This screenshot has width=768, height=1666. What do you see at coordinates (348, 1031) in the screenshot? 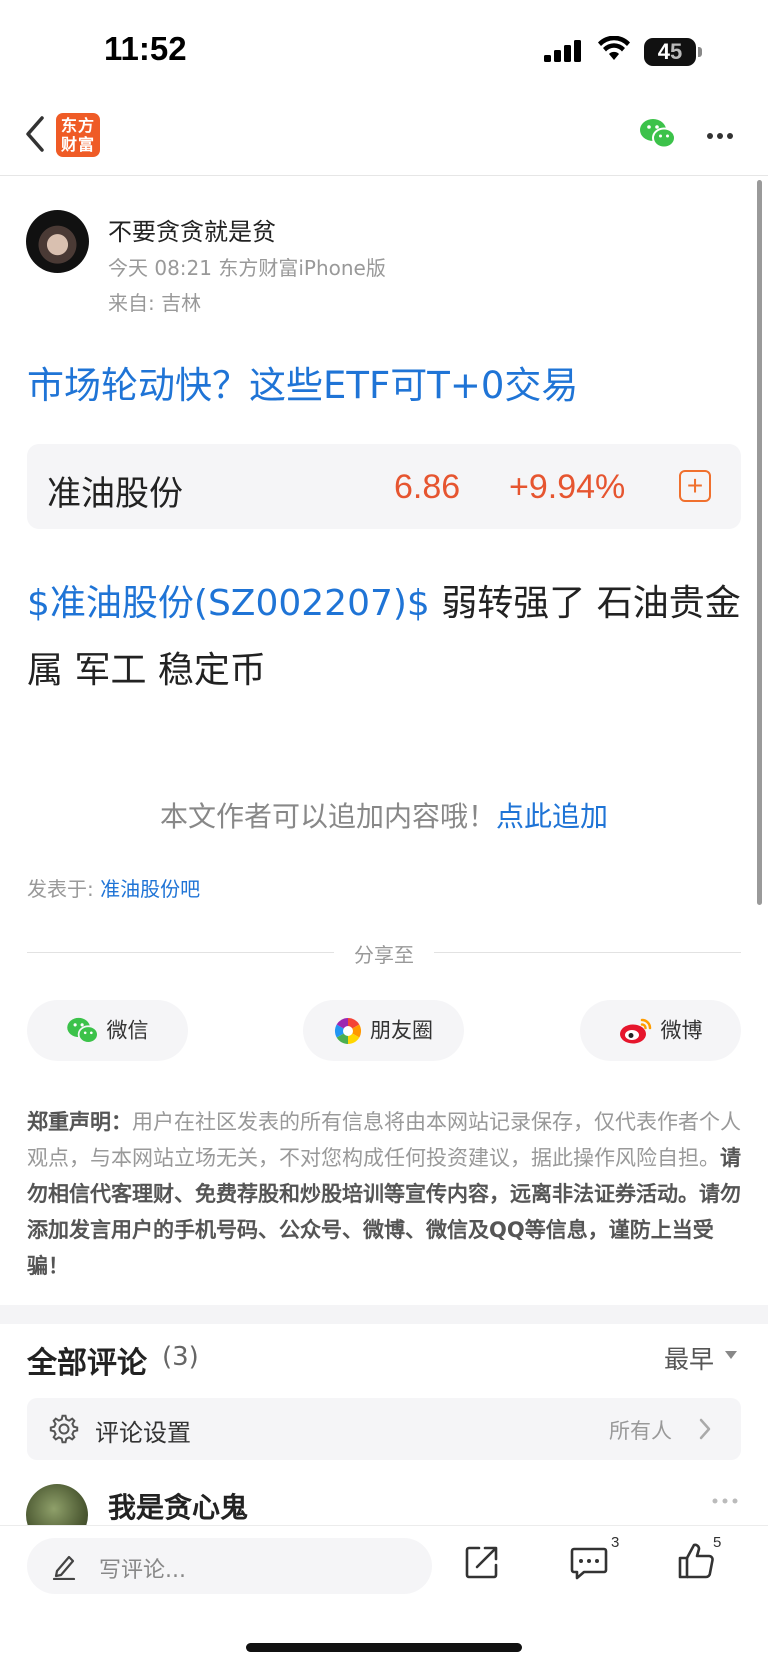
I see `moments-icon` at bounding box center [348, 1031].